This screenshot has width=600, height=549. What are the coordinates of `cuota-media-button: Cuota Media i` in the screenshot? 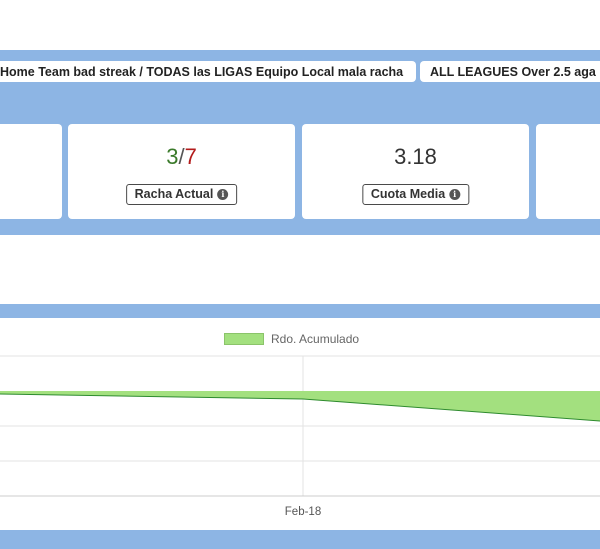 It's located at (415, 194).